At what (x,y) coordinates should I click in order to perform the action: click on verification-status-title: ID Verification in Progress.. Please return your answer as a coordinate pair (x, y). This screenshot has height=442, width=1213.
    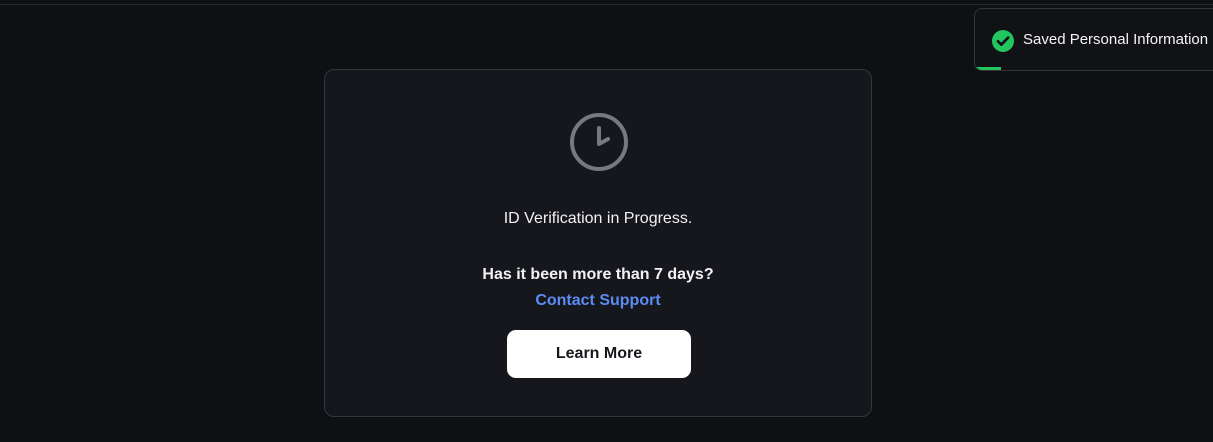
    Looking at the image, I should click on (598, 218).